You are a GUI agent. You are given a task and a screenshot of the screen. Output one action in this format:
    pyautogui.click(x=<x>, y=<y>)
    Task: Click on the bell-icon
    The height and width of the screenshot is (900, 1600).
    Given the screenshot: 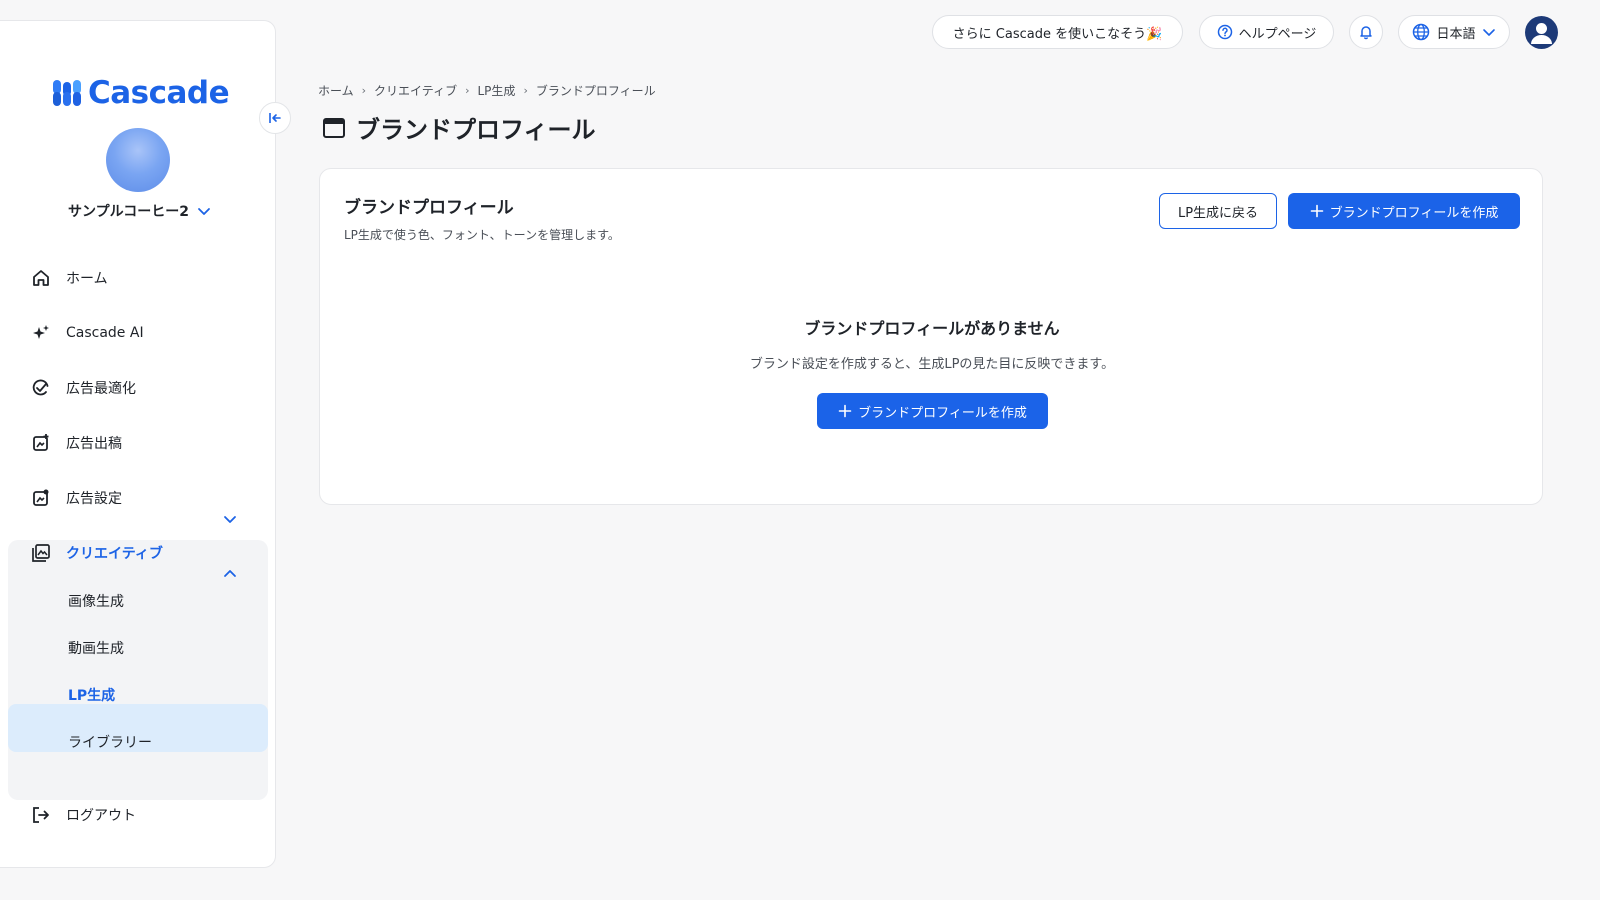 What is the action you would take?
    pyautogui.click(x=1366, y=33)
    